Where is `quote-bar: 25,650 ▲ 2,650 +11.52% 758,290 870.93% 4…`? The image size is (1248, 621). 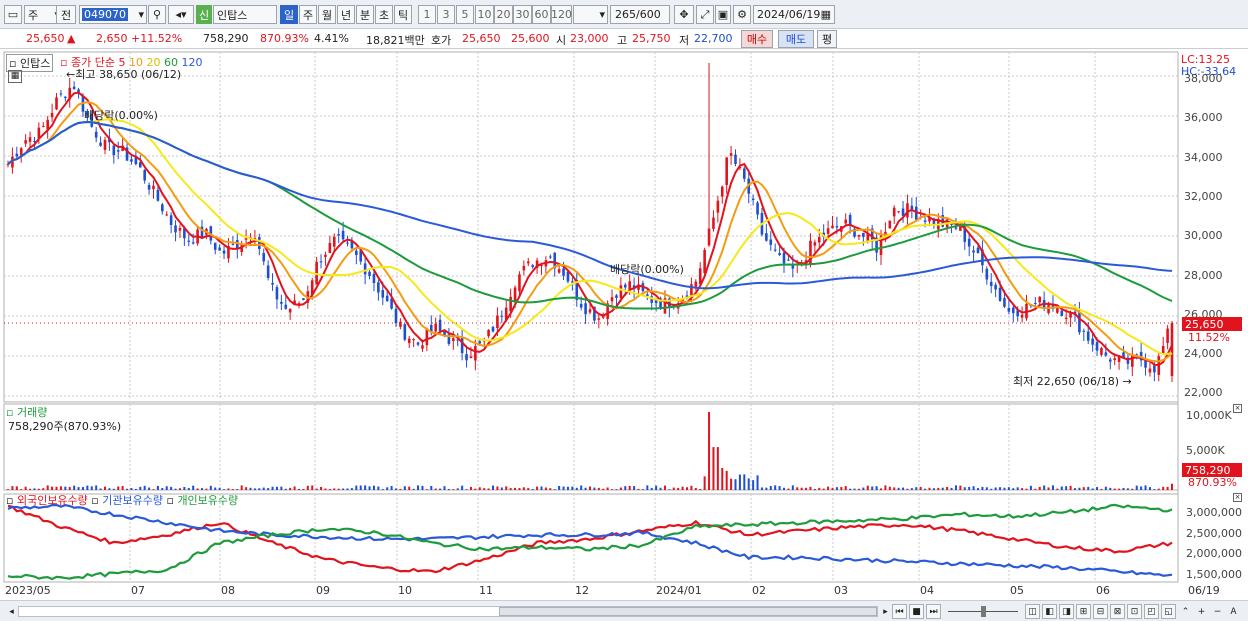
quote-bar: 25,650 ▲ 2,650 +11.52% 758,290 870.93% 4… is located at coordinates (624, 39).